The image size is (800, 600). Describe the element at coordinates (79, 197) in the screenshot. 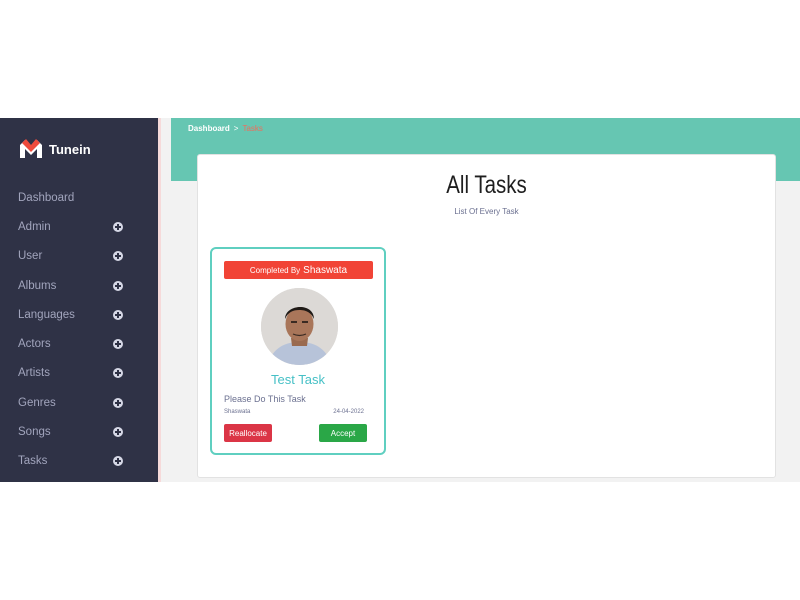

I see `sidebar-item-dashboard: Dashboard` at that location.